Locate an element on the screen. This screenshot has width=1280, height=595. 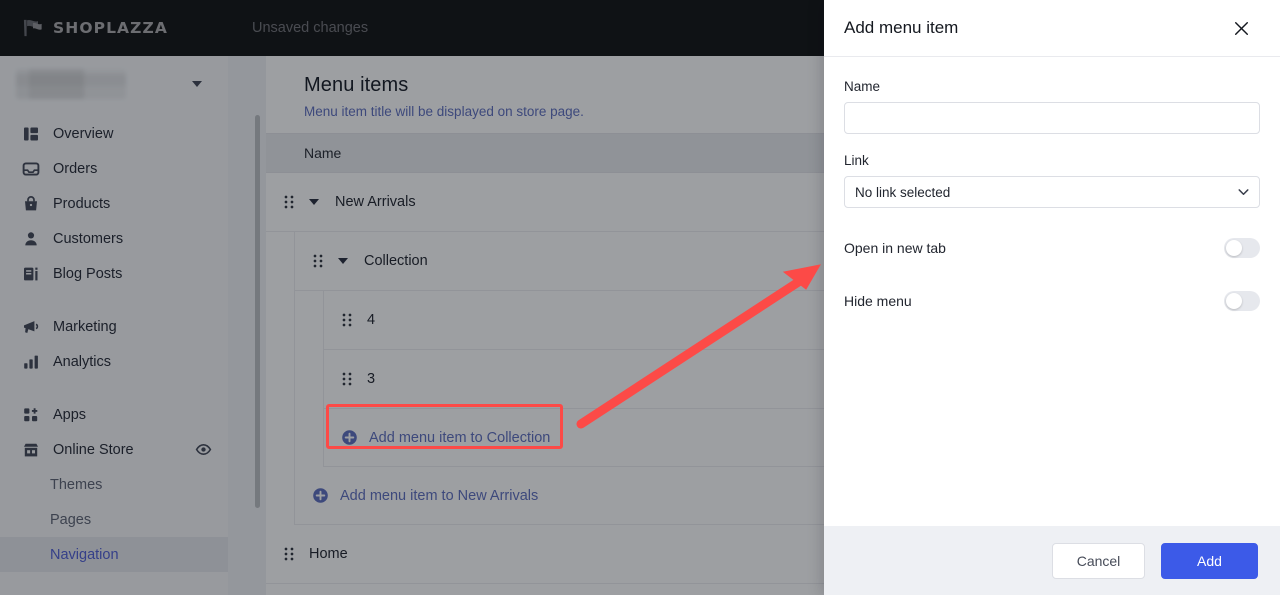
brand: SHOPLAZZA is located at coordinates (109, 28).